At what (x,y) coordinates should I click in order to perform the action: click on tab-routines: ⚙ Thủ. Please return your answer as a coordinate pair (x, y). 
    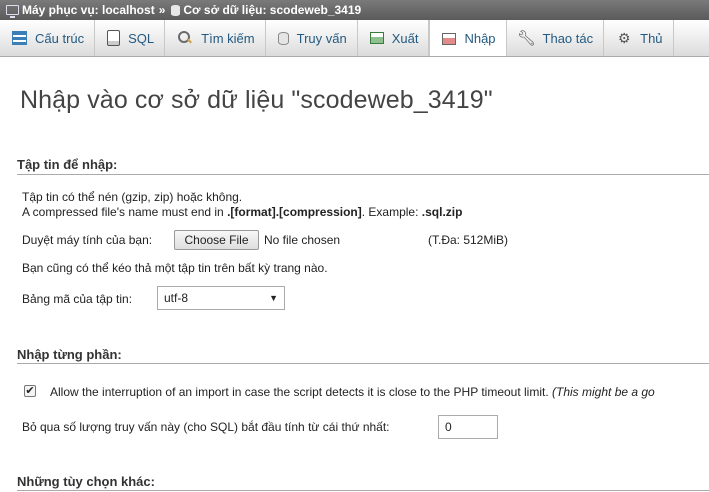
    Looking at the image, I should click on (639, 38).